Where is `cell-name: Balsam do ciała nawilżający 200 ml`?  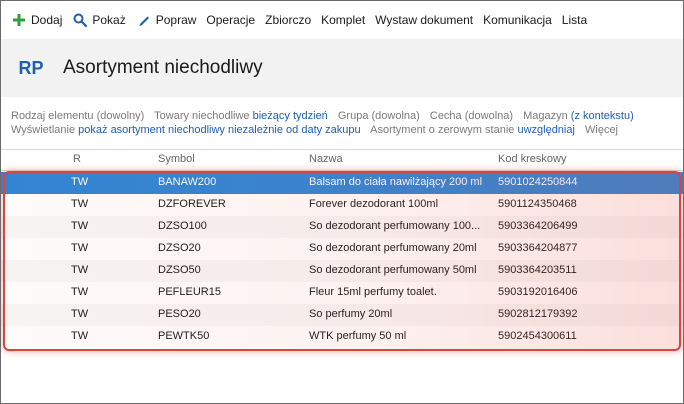
cell-name: Balsam do ciała nawilżający 200 ml is located at coordinates (396, 182).